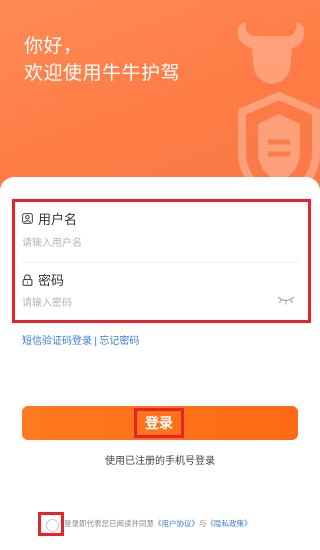 The width and height of the screenshot is (320, 550). I want to click on sms-login-link: 短信验证码登录, so click(57, 341).